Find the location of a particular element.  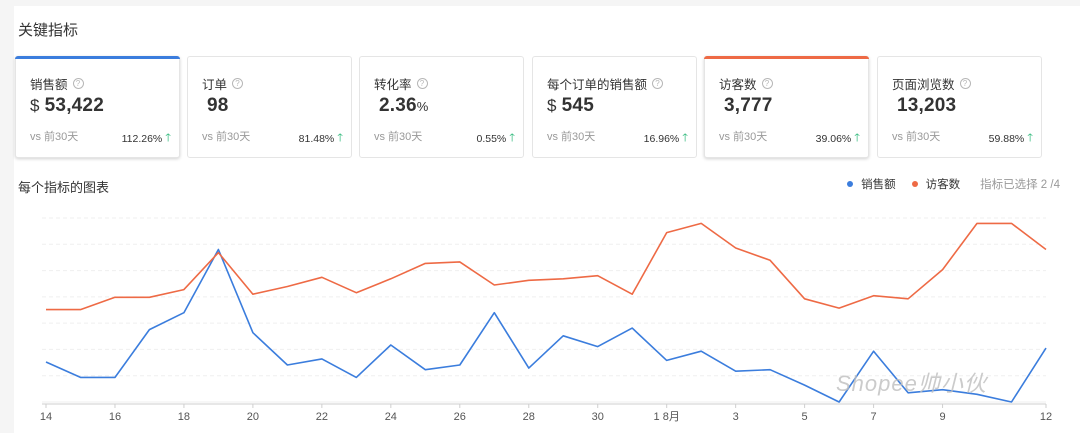

x-tick-label: 20 is located at coordinates (253, 417).